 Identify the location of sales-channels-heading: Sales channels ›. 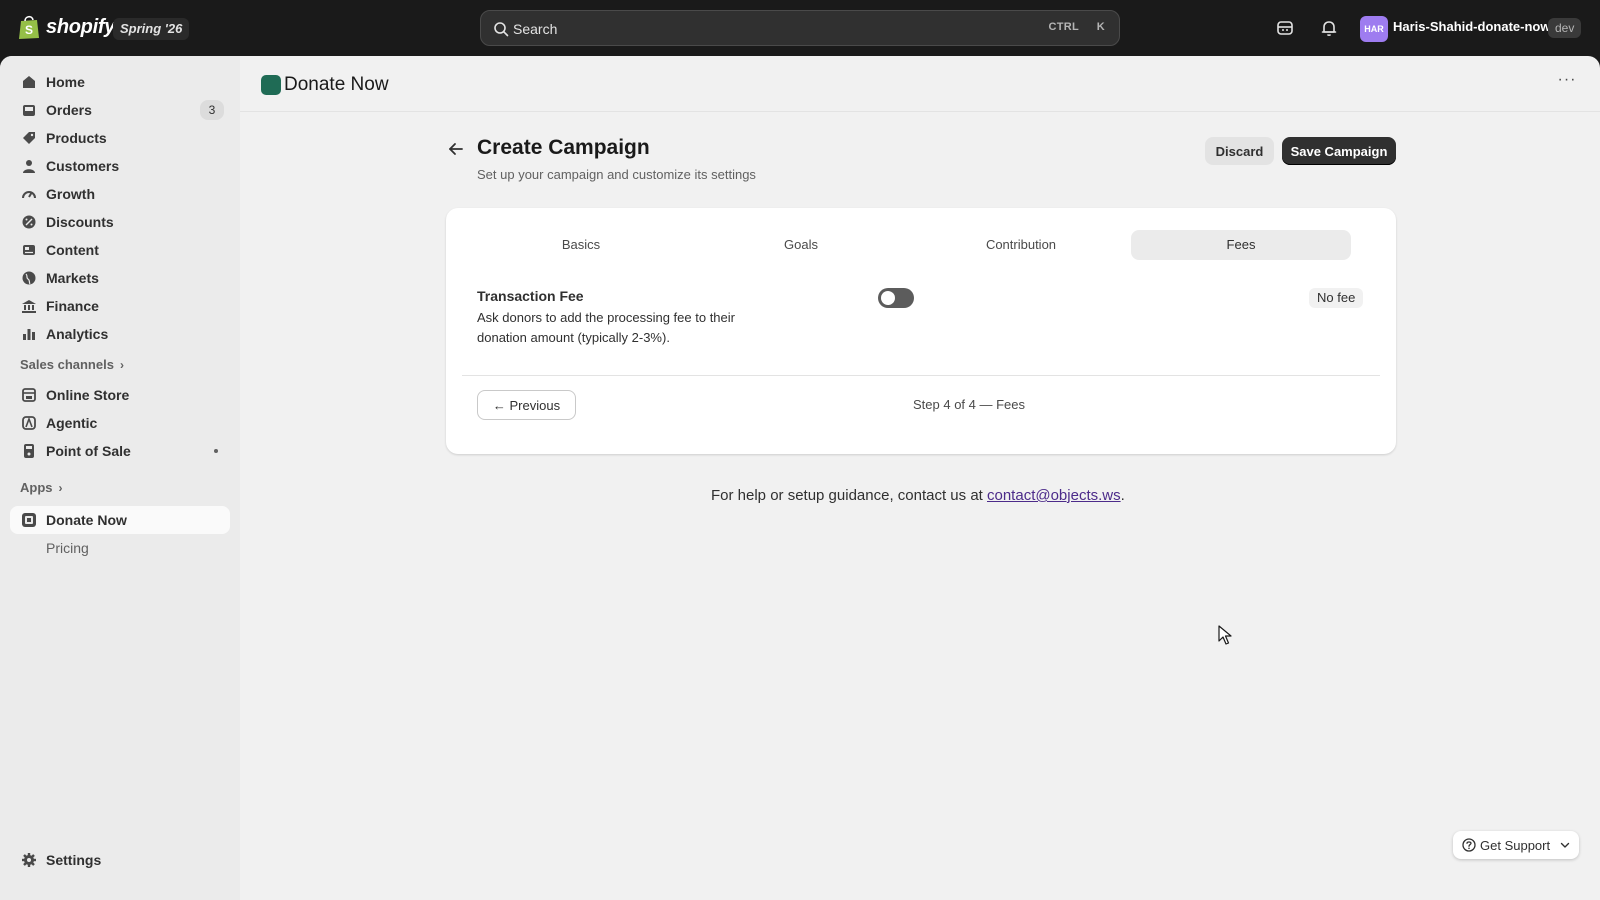
(72, 364).